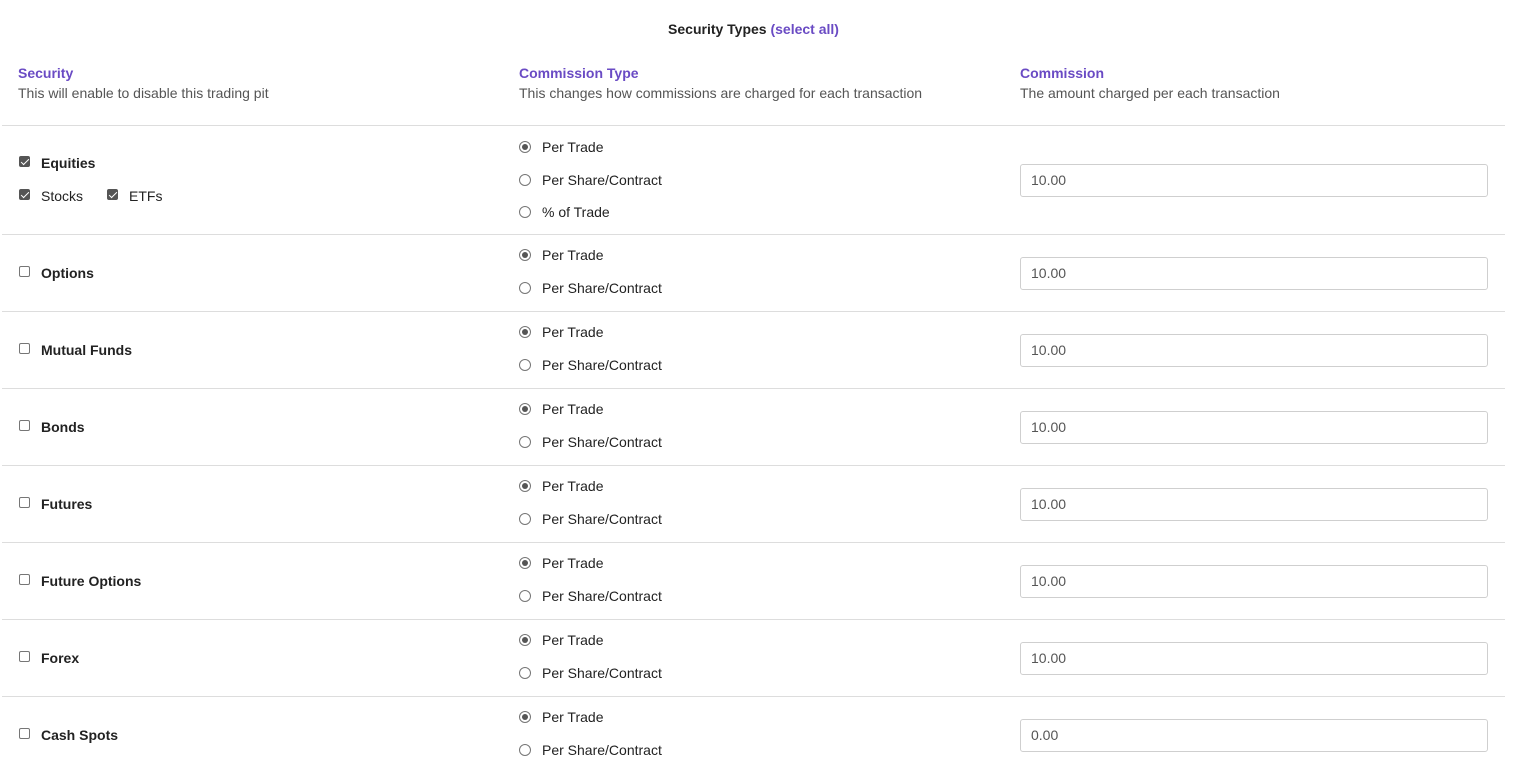 This screenshot has height=773, width=1531. What do you see at coordinates (602, 441) in the screenshot?
I see `option-label-bonds-per-share-contract: Per Share/Contract` at bounding box center [602, 441].